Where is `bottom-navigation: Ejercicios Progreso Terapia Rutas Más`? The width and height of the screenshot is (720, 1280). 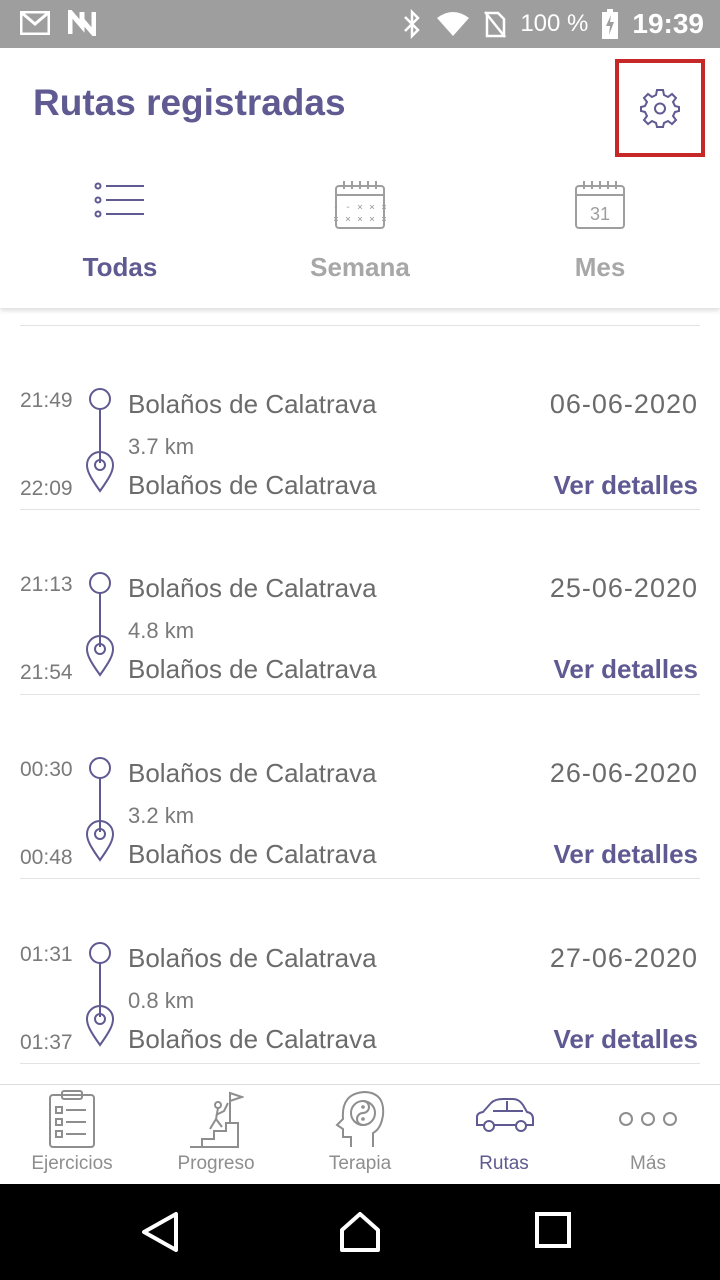
bottom-navigation: Ejercicios Progreso Terapia Rutas Más is located at coordinates (360, 1134).